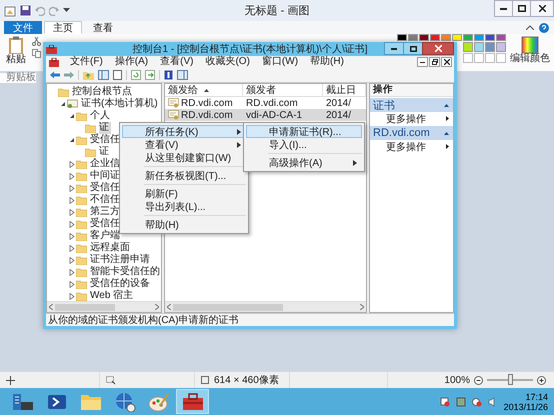  What do you see at coordinates (265, 115) in the screenshot?
I see `list-row: RD.vdi.com vdi-AD-CA-1 2014/` at bounding box center [265, 115].